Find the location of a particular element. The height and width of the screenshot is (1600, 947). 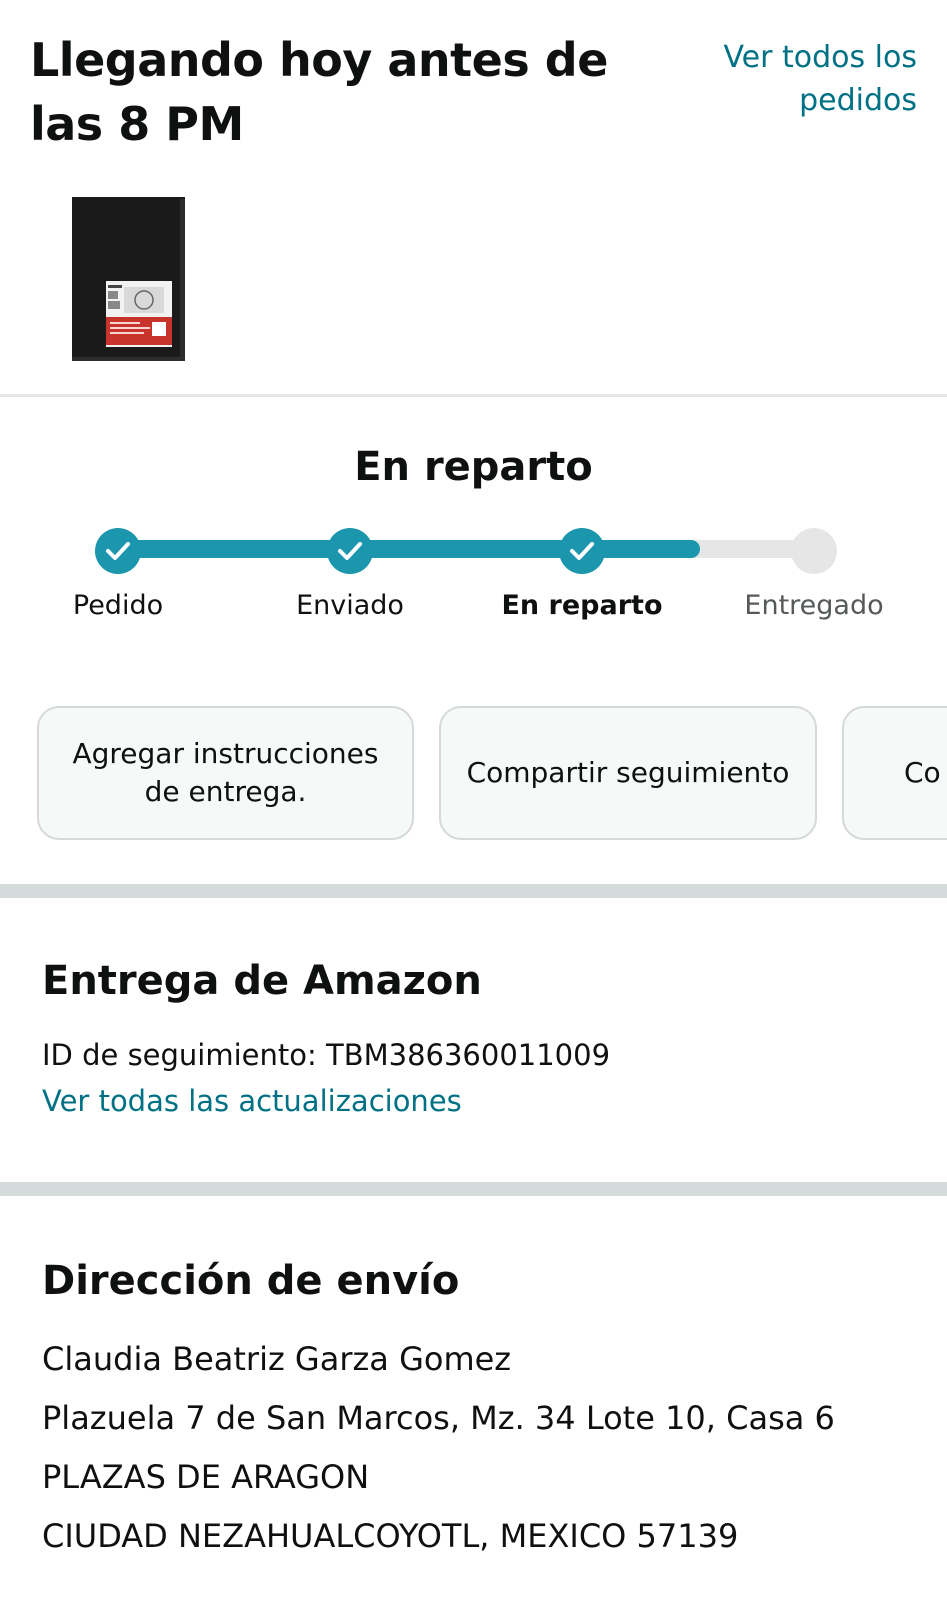

step-label-ordered: Pedido is located at coordinates (118, 605).